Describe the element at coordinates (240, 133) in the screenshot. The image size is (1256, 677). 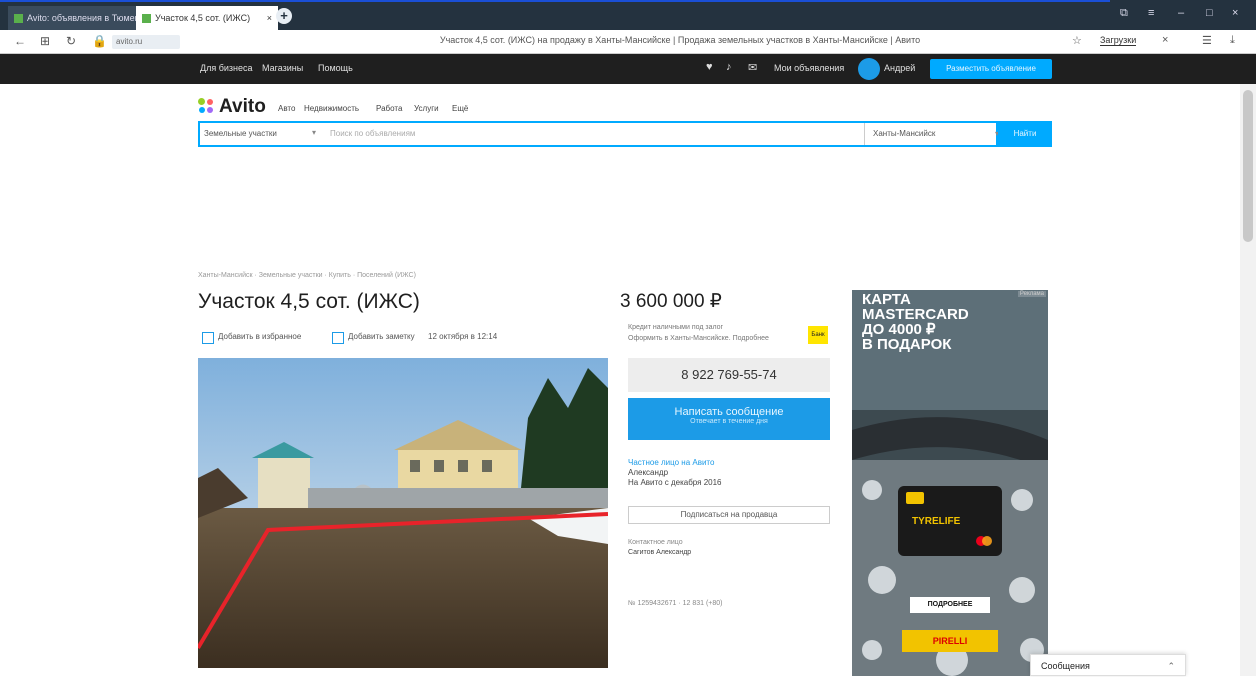
I see `search-category-select: Земельные участки` at that location.